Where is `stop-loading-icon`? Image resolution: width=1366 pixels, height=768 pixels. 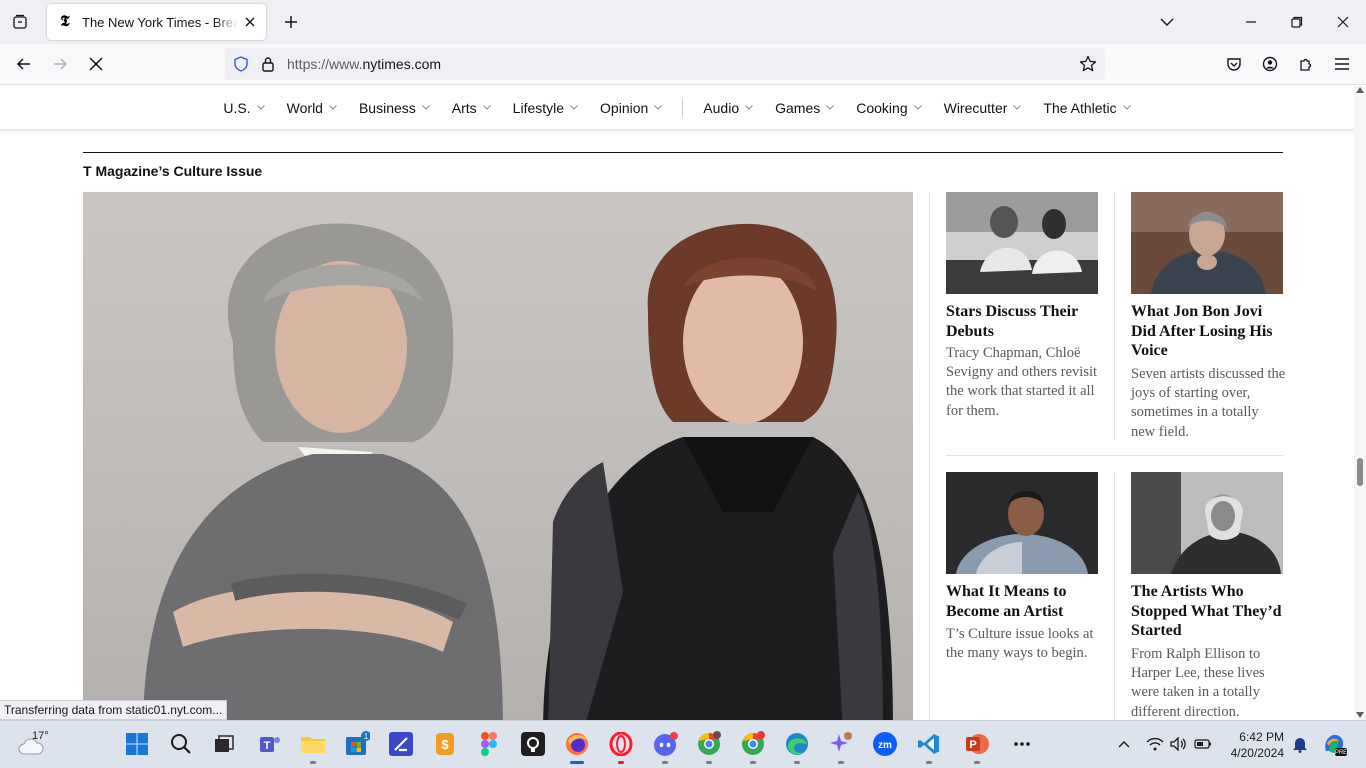
stop-loading-icon is located at coordinates (96, 64).